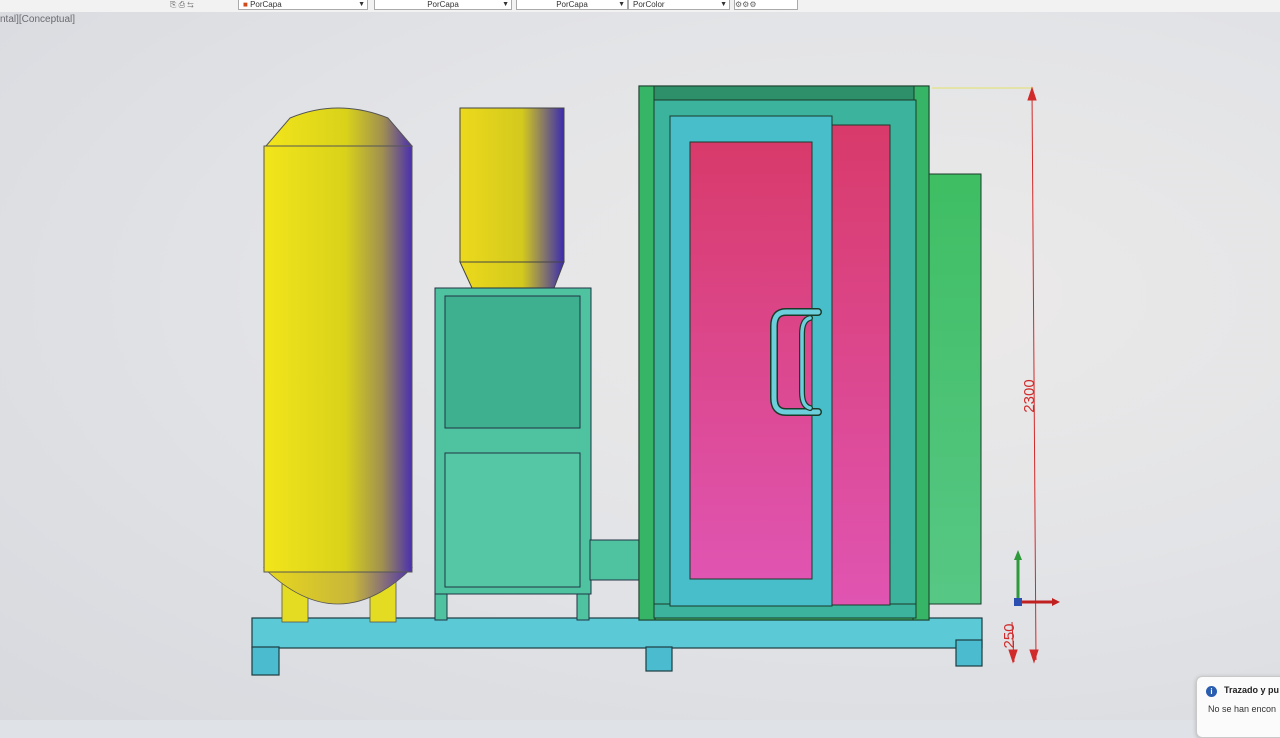  I want to click on notification-balloon: i Trazado y pu No se han encon, so click(1238, 707).